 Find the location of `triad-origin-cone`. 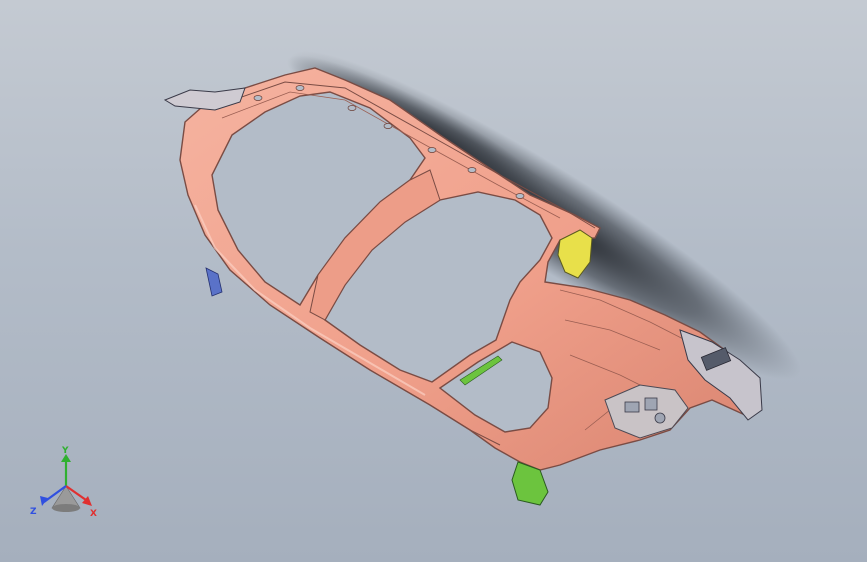

triad-origin-cone is located at coordinates (66, 498).